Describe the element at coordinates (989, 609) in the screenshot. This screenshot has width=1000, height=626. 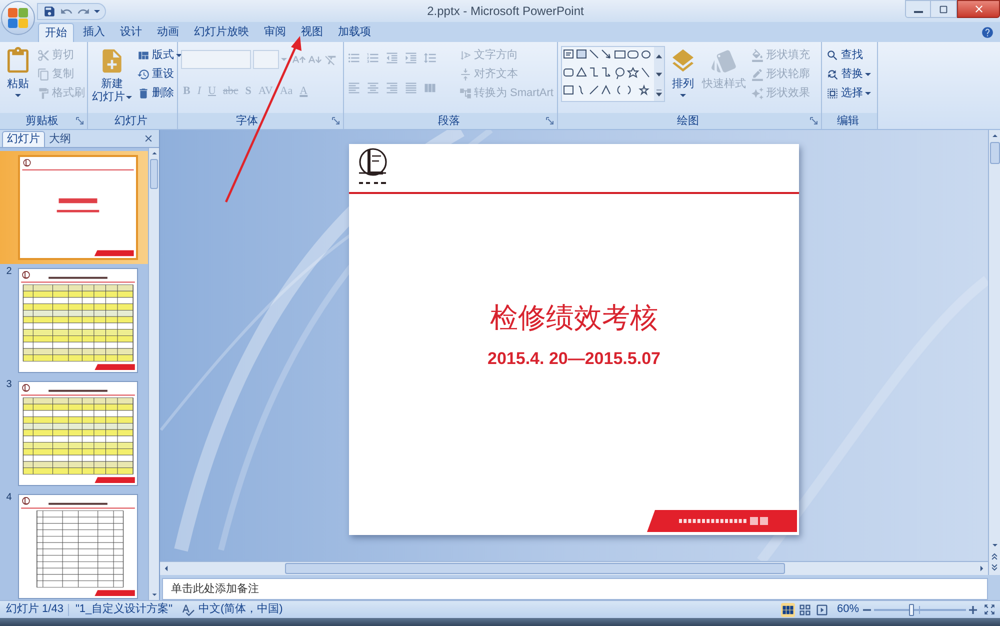
I see `fit-window-icon` at that location.